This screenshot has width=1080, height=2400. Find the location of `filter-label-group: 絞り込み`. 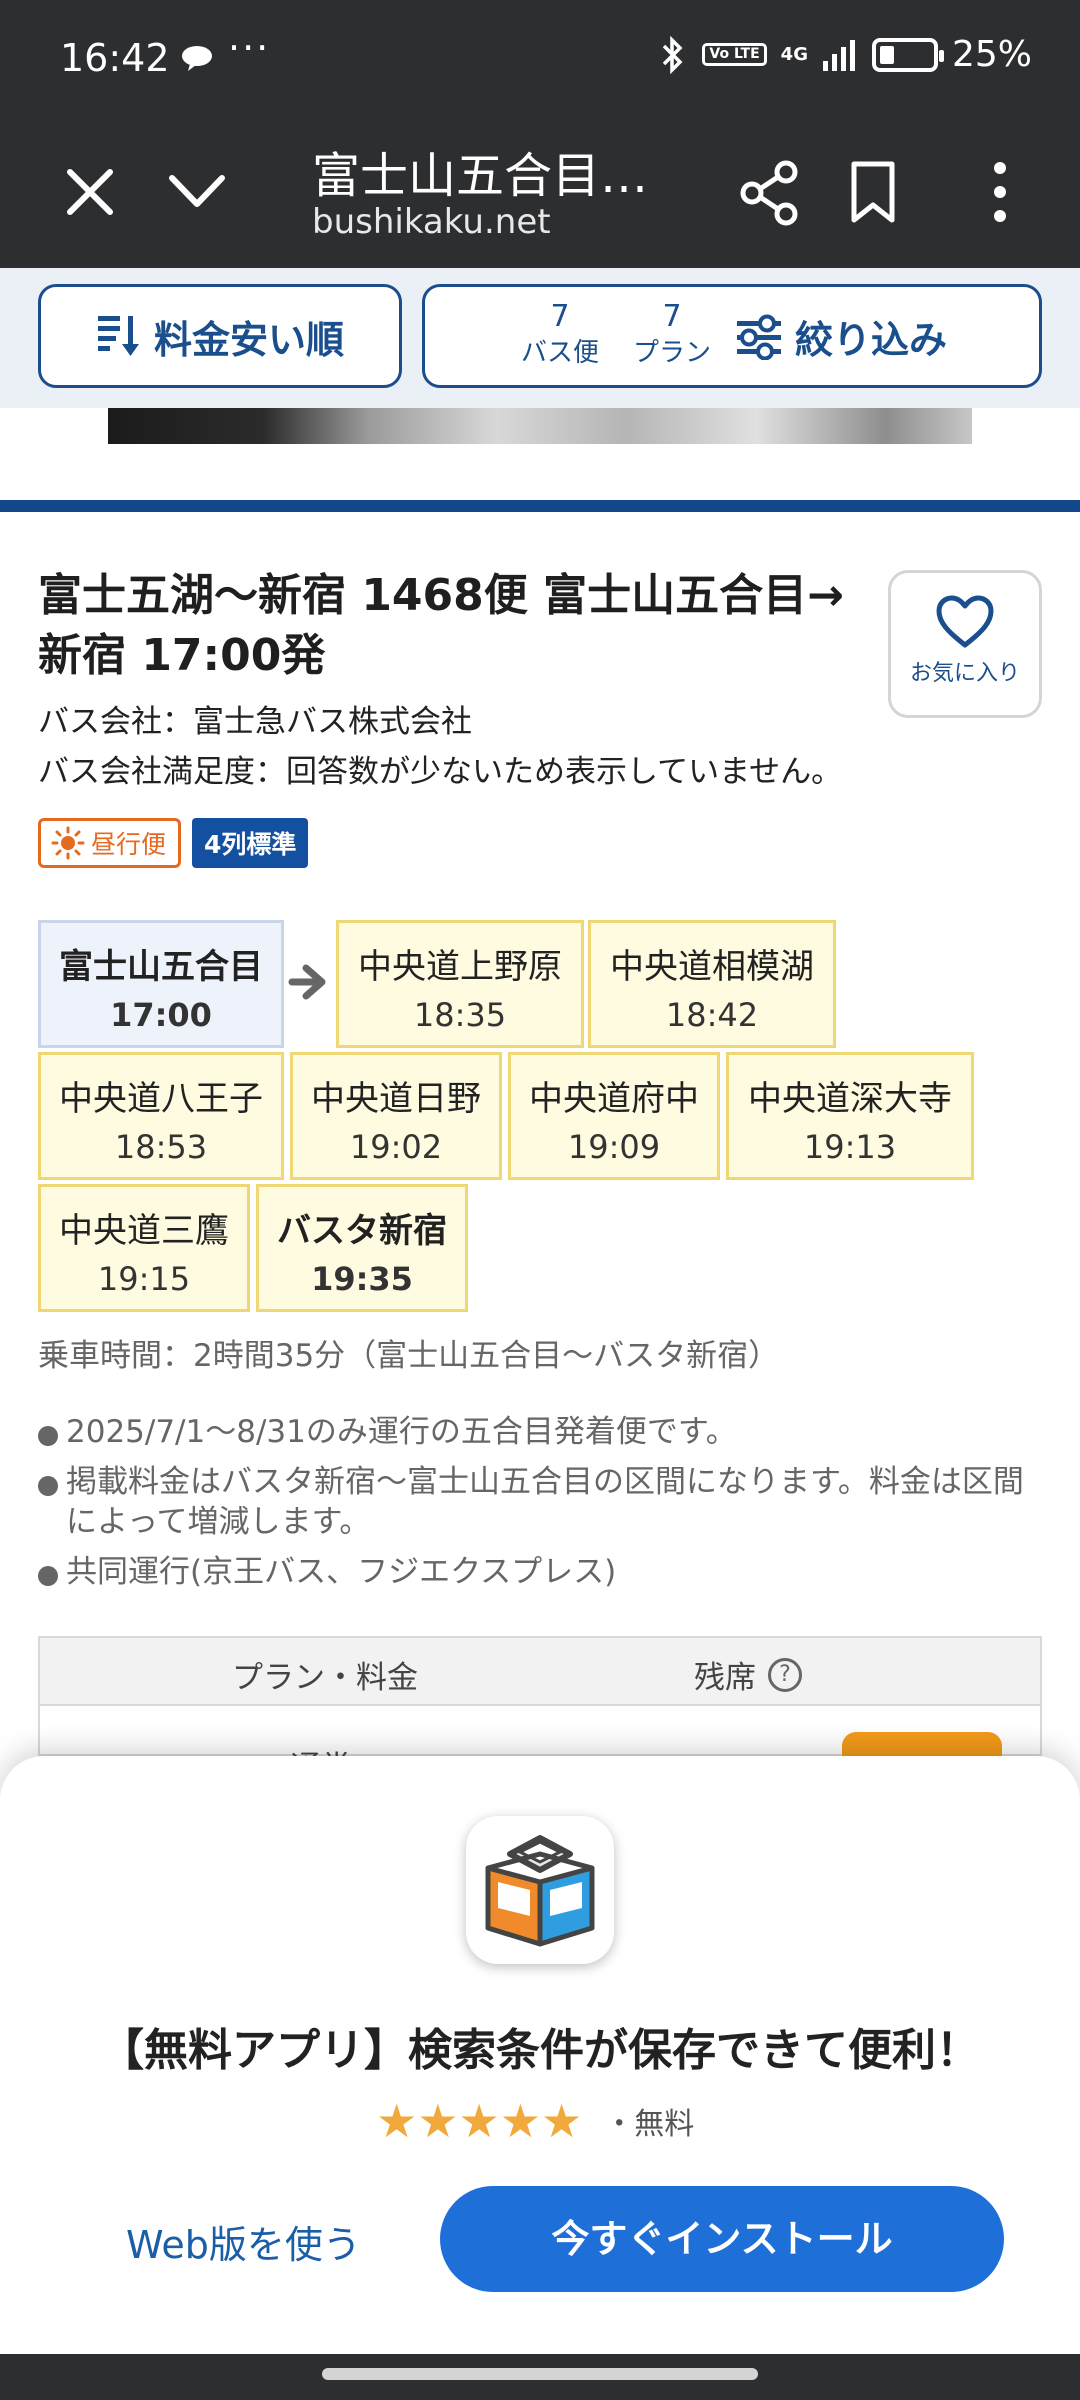

filter-label-group: 絞り込み is located at coordinates (841, 336).